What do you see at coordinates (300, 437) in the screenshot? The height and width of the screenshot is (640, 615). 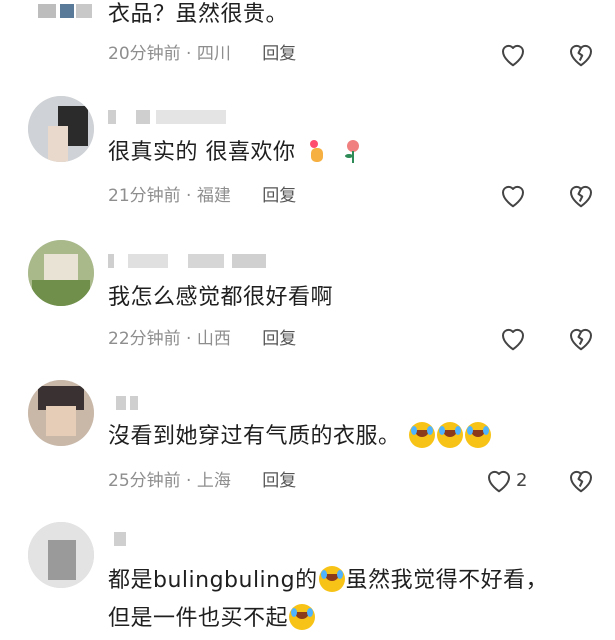 I see `comment-text: 沒看到她穿过有气质的衣服。` at bounding box center [300, 437].